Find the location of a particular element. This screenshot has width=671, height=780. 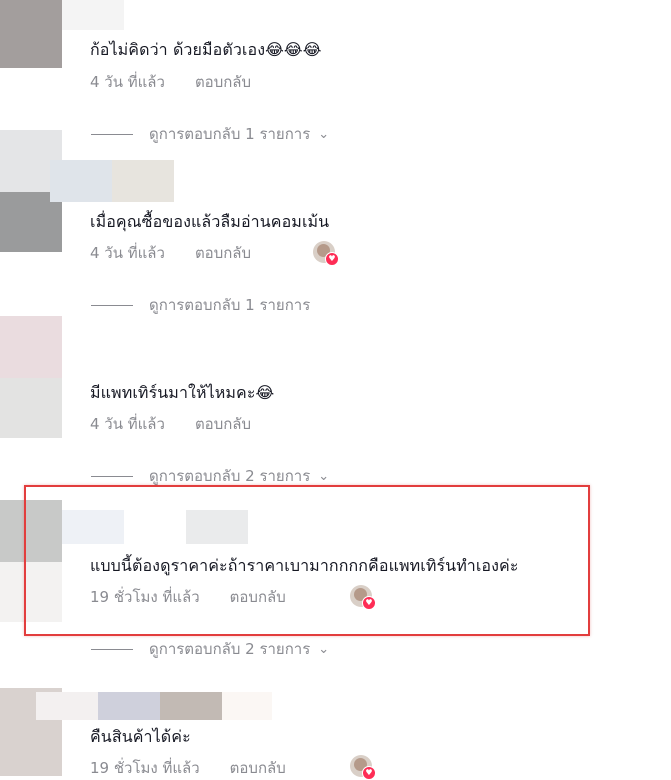

view-replies-label: ดูการตอบกลับ 2 รายการ is located at coordinates (230, 649).